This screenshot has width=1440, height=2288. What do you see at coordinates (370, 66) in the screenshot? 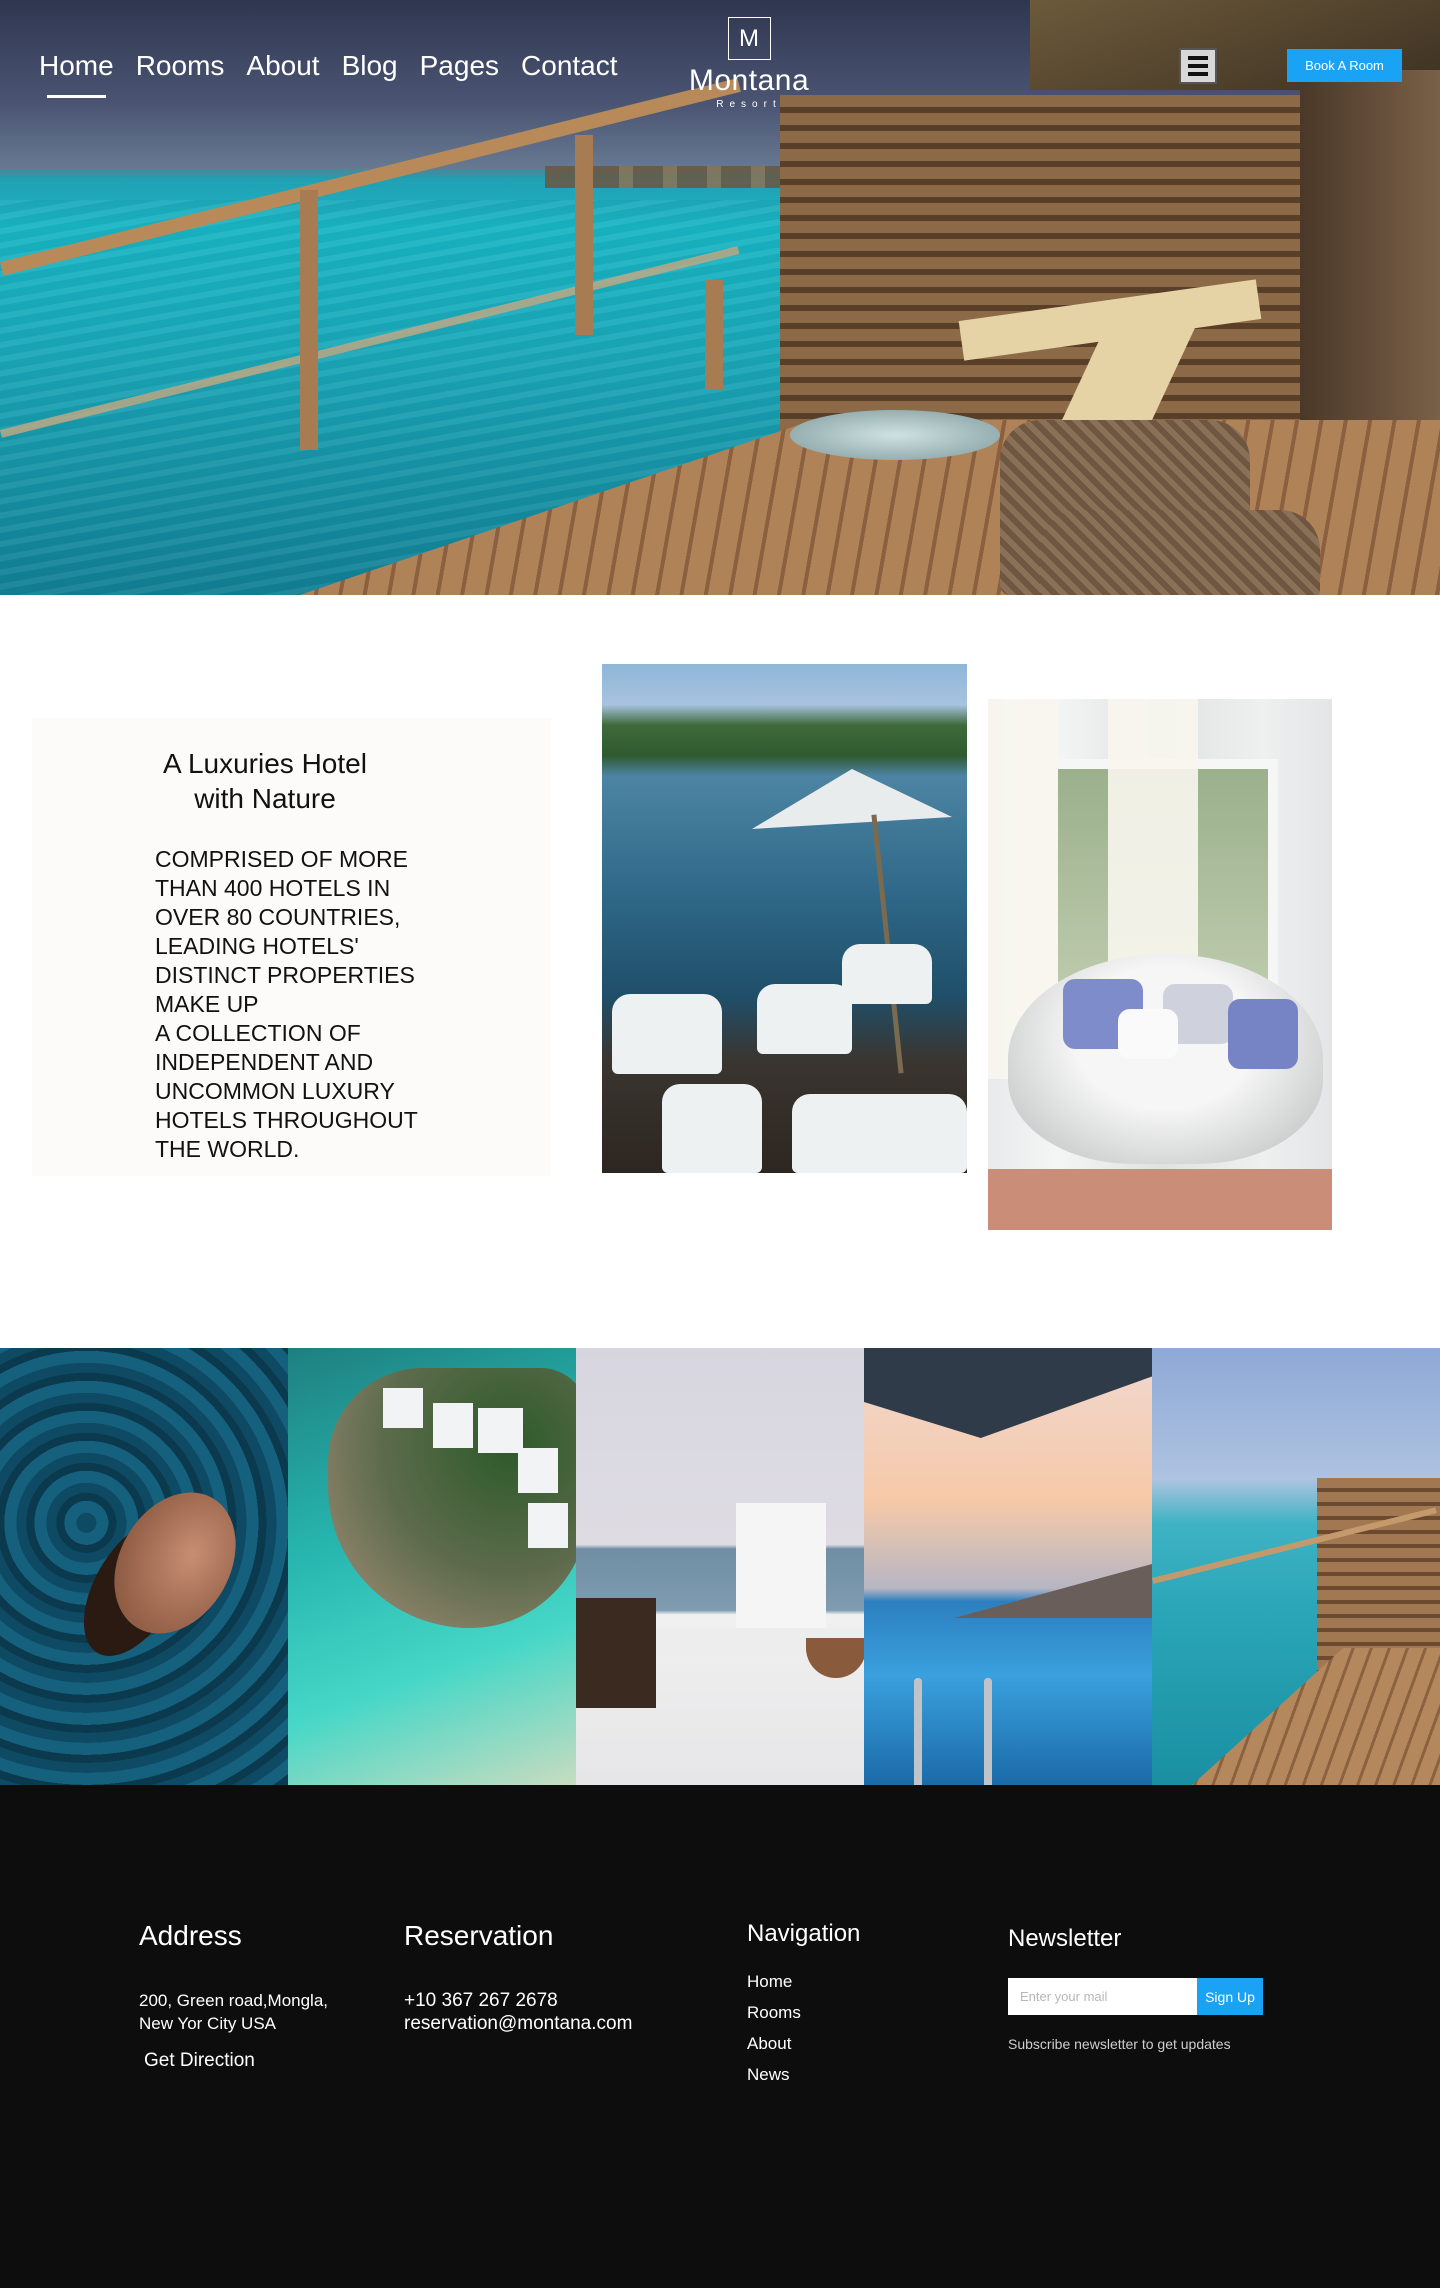
I see `nav-item-blog: Blog` at bounding box center [370, 66].